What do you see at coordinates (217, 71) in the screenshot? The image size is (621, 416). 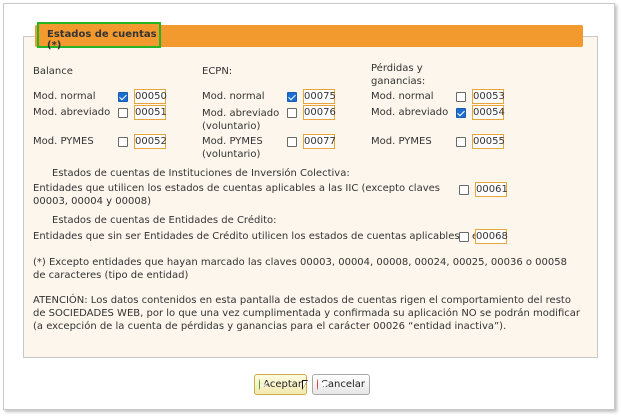 I see `column-header-ecpn: ECPN:` at bounding box center [217, 71].